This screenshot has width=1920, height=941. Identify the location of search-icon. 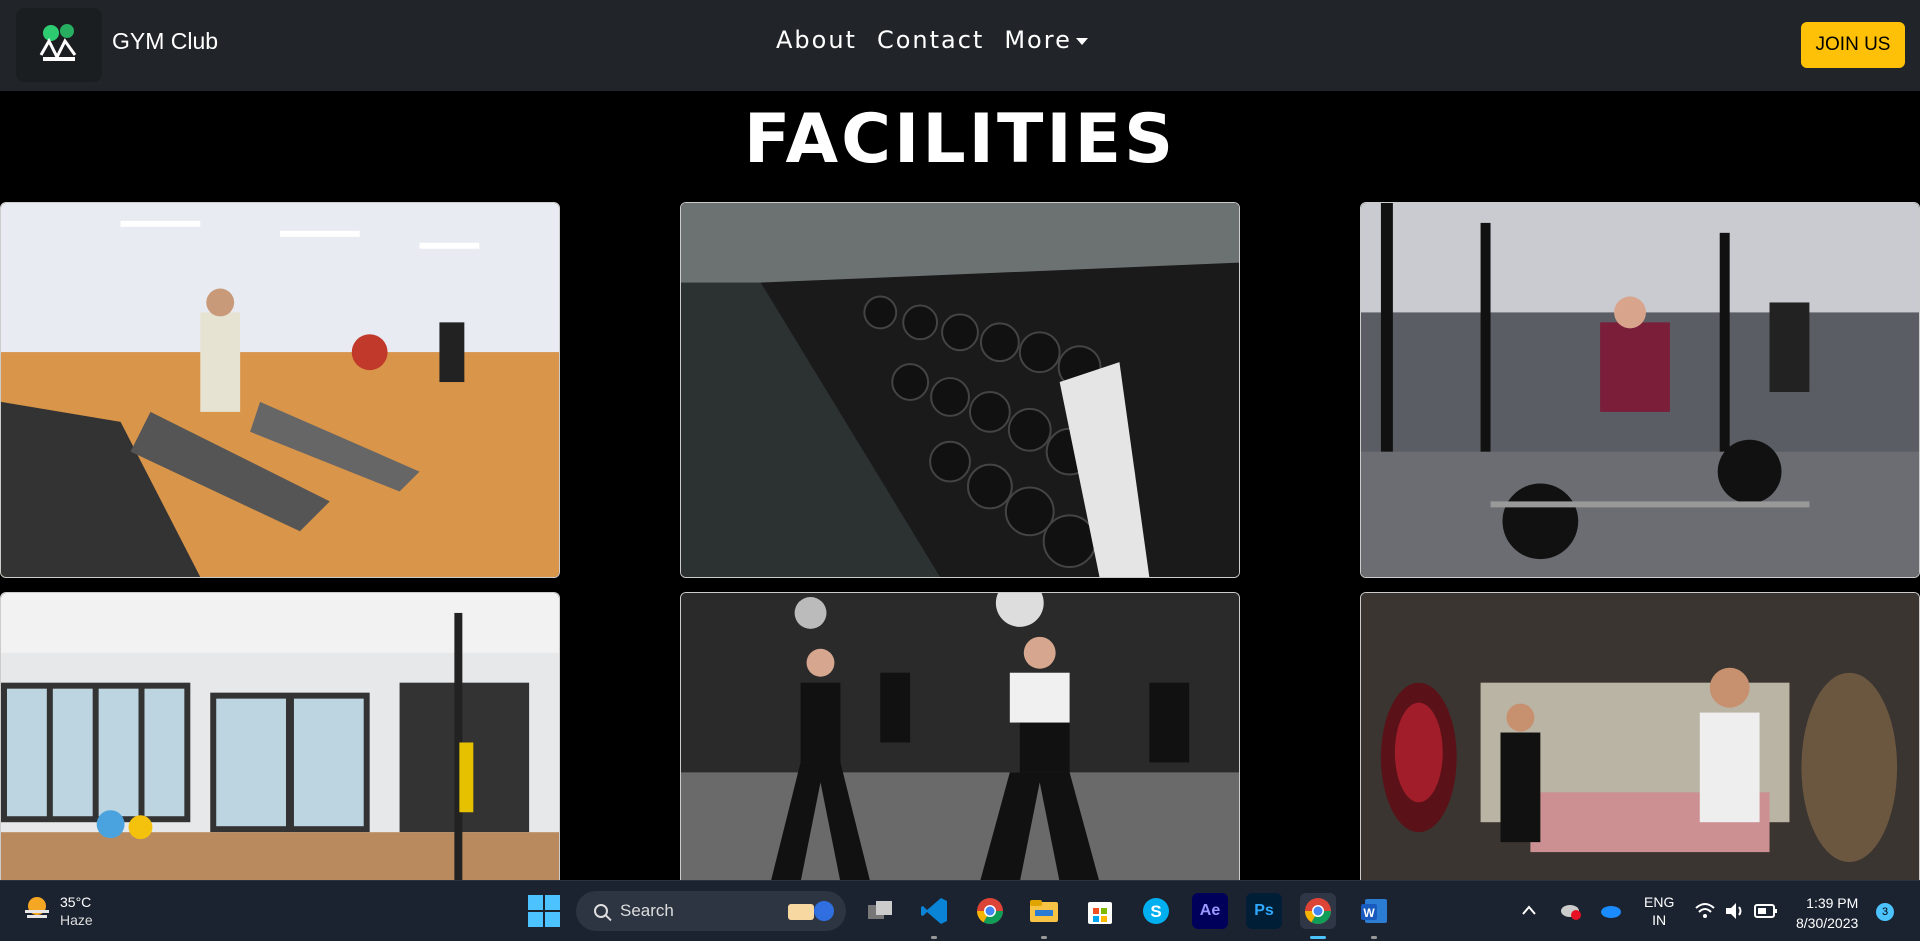
(601, 911).